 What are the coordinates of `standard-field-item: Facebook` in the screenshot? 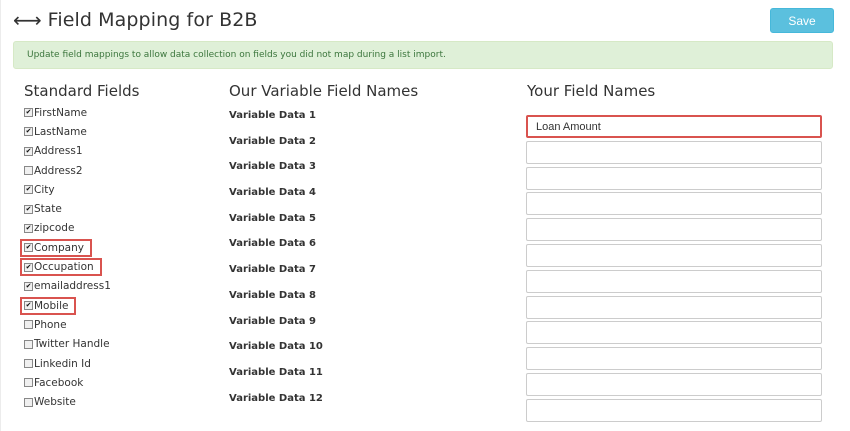 It's located at (67, 382).